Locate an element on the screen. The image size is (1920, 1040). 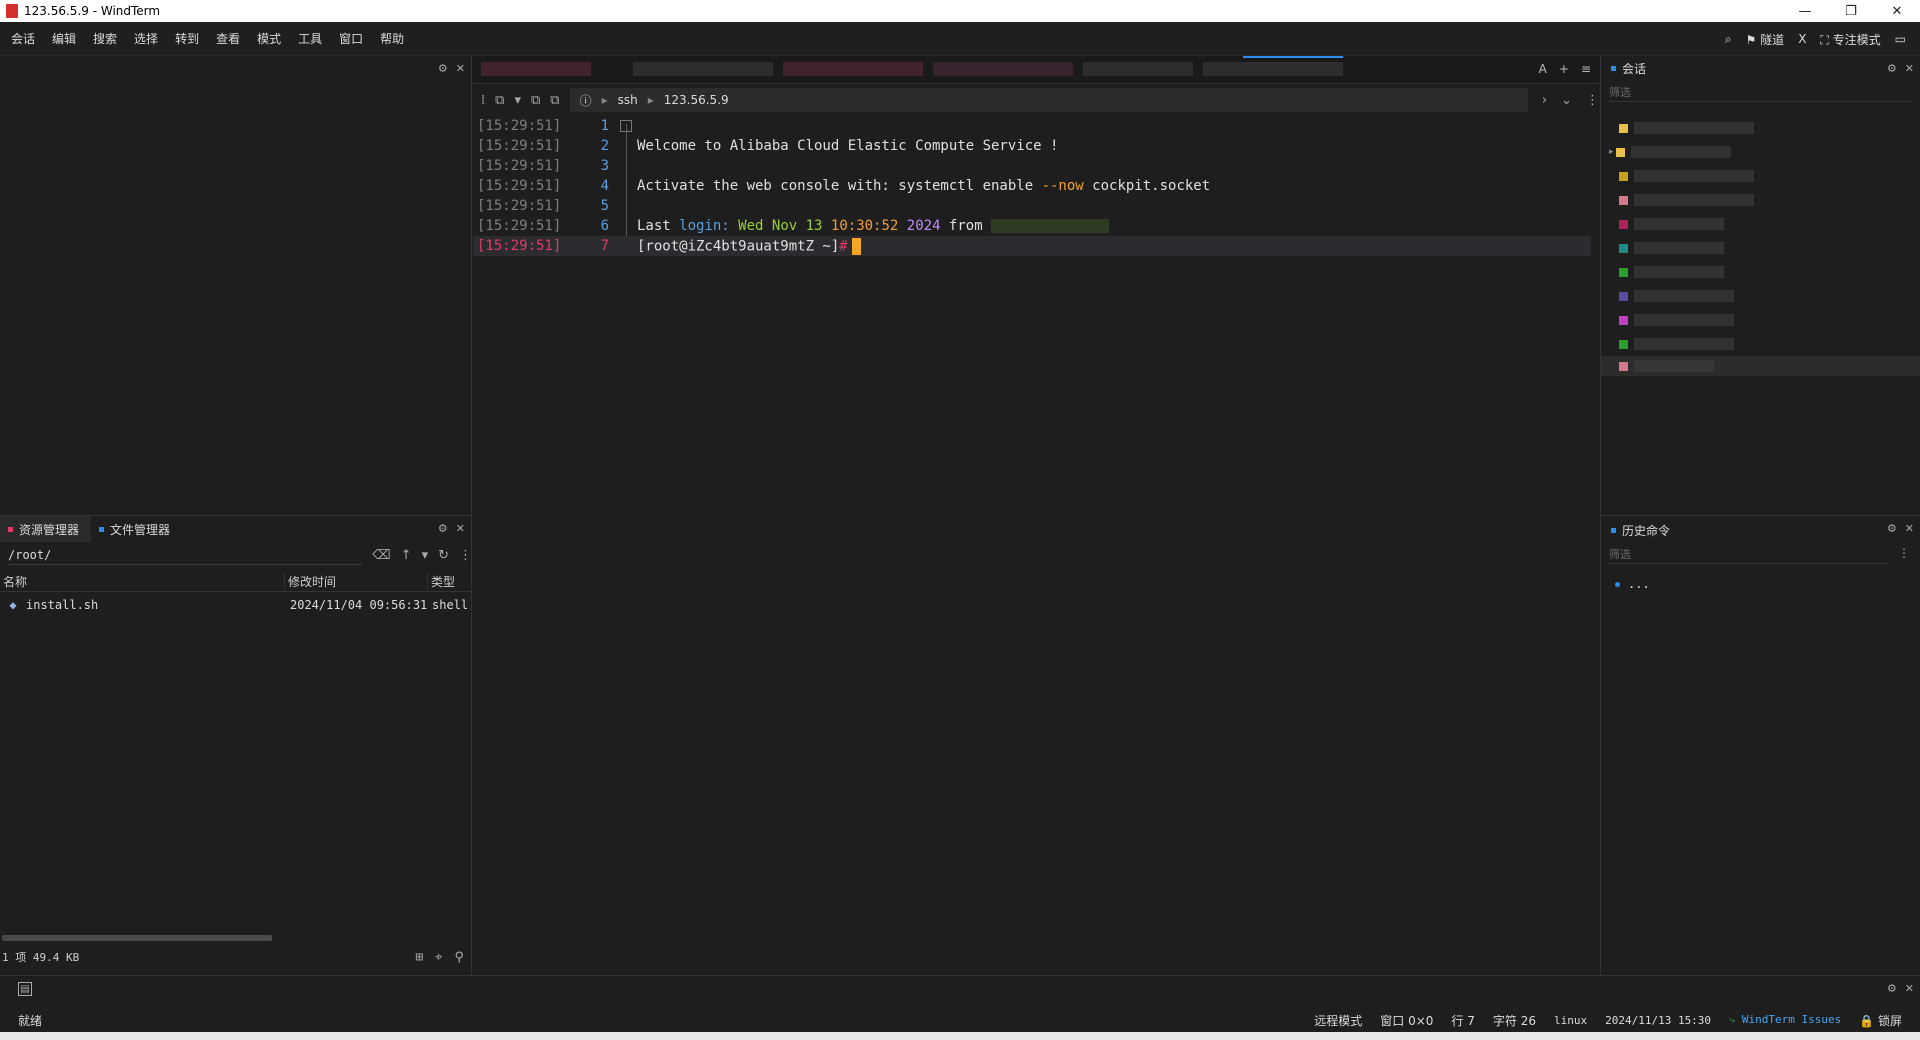
shell-file-icon: ◆ is located at coordinates (13, 605).